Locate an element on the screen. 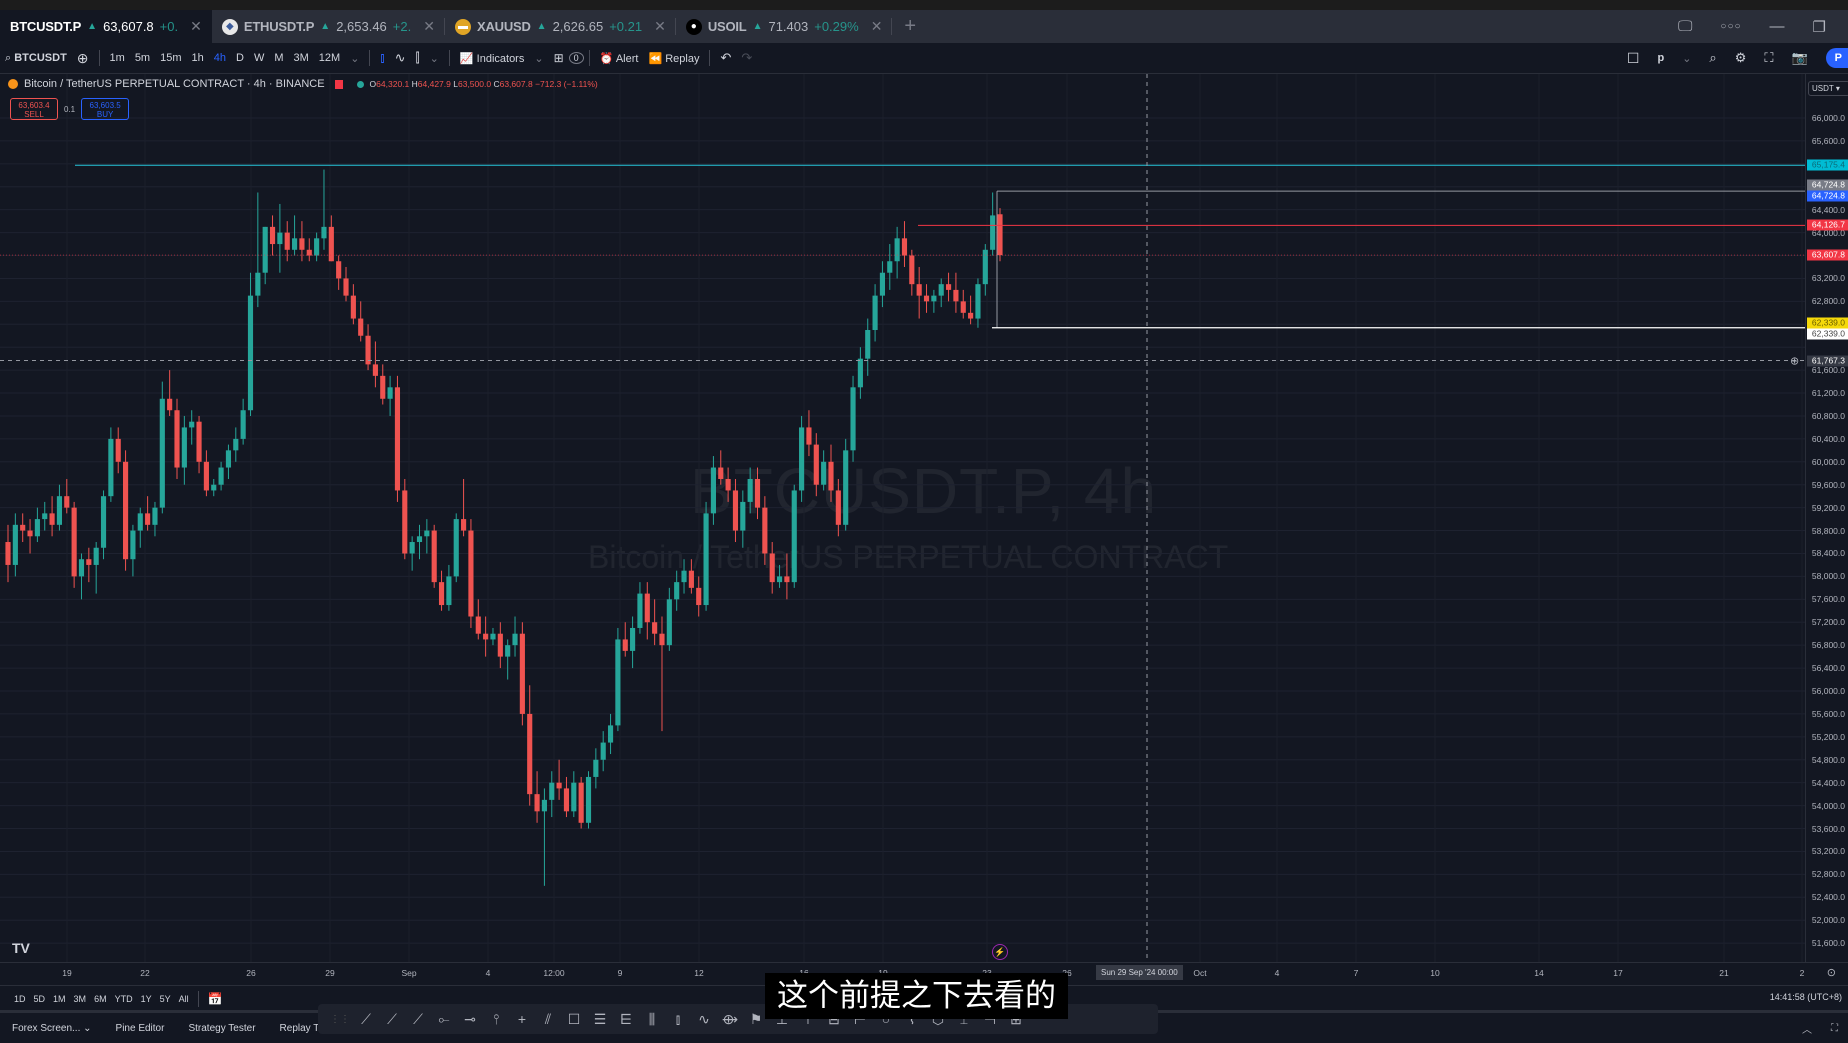  templates-icon: ⊞ is located at coordinates (559, 58).